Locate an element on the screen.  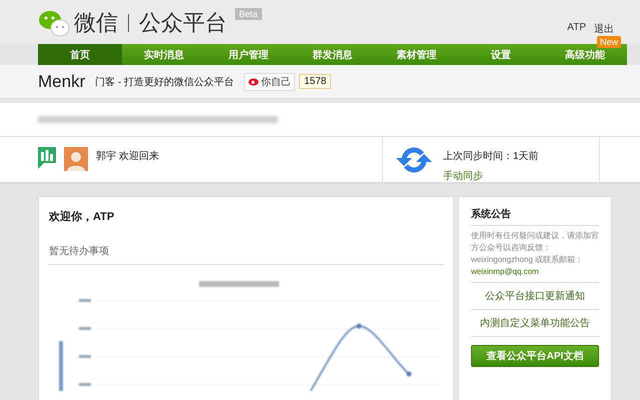
announcement-link: 内测自定义菜单功能公告 is located at coordinates (535, 323).